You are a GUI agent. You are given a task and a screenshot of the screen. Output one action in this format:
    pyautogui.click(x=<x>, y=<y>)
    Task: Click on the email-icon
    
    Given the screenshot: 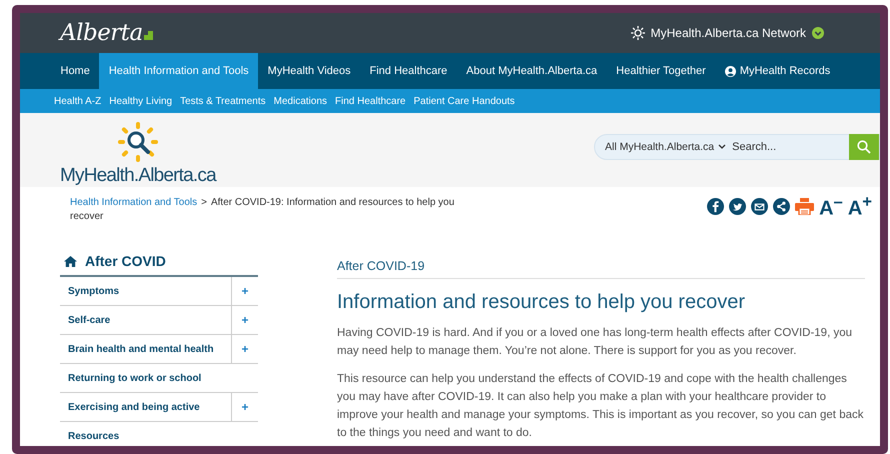 What is the action you would take?
    pyautogui.click(x=759, y=206)
    